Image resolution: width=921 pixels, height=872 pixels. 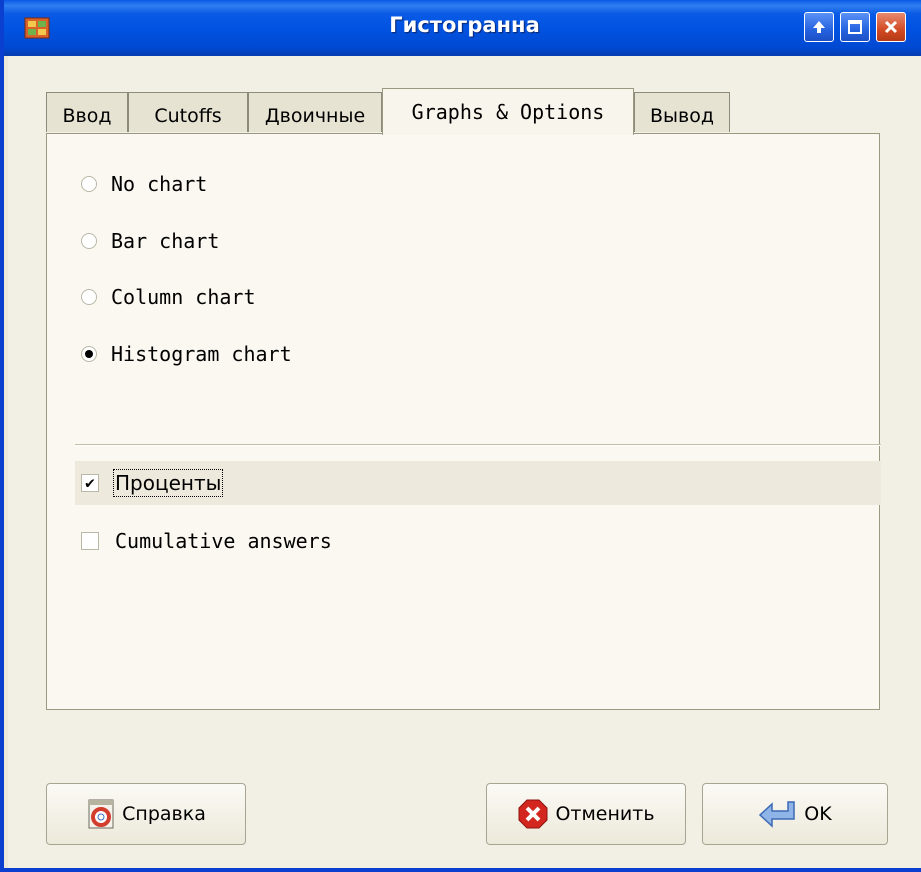 What do you see at coordinates (605, 814) in the screenshot?
I see `cancel-button-label: Отменить` at bounding box center [605, 814].